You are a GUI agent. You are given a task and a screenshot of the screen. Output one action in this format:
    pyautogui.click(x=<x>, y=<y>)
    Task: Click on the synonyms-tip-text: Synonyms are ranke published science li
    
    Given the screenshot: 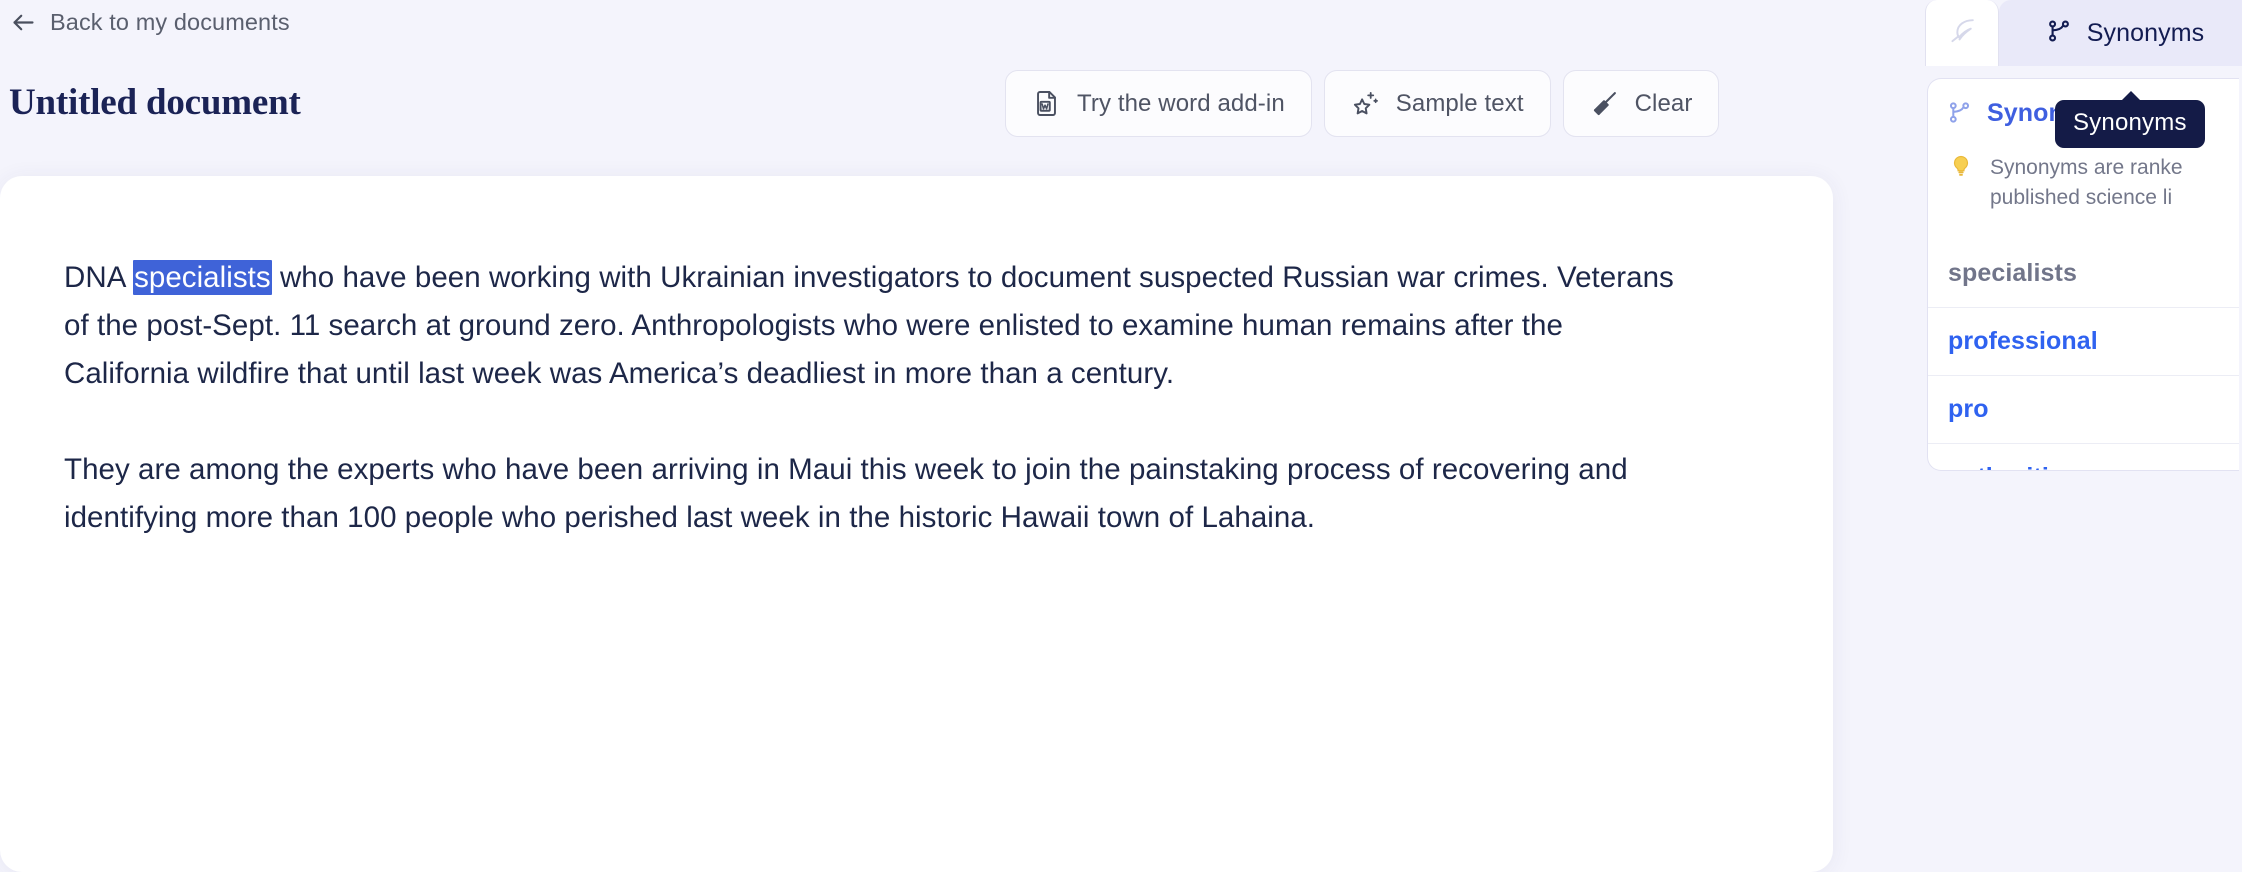 What is the action you would take?
    pyautogui.click(x=2086, y=183)
    